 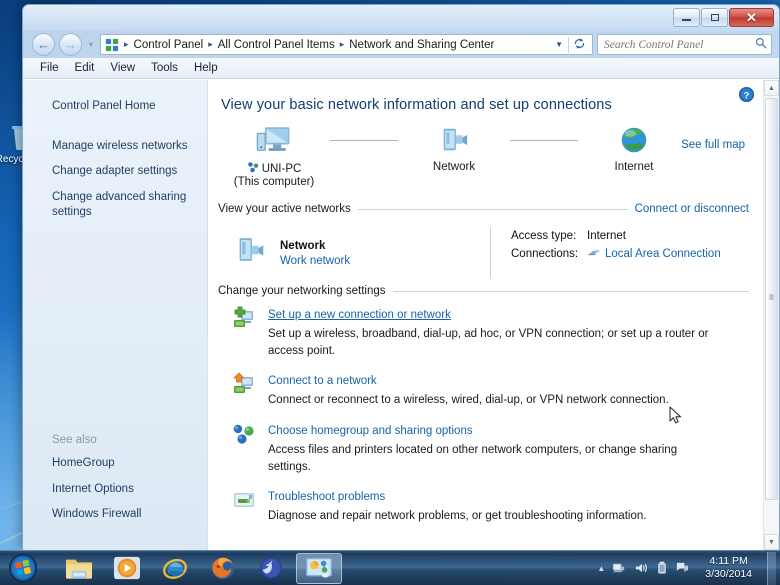 I want to click on connect-to-network-link: Connect to a network, so click(x=322, y=381).